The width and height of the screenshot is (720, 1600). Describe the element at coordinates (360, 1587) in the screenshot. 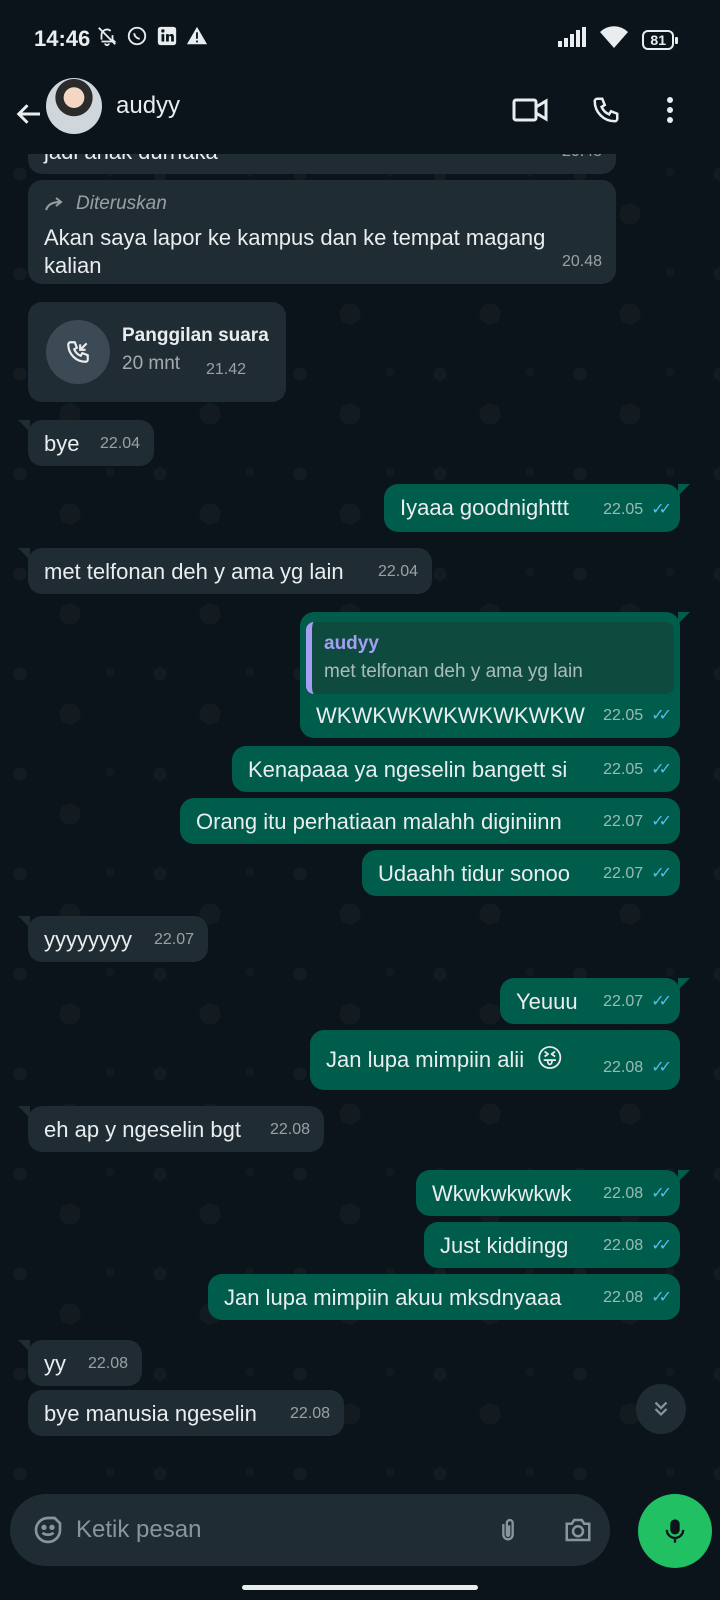

I see `gesture-navigation-bar` at that location.